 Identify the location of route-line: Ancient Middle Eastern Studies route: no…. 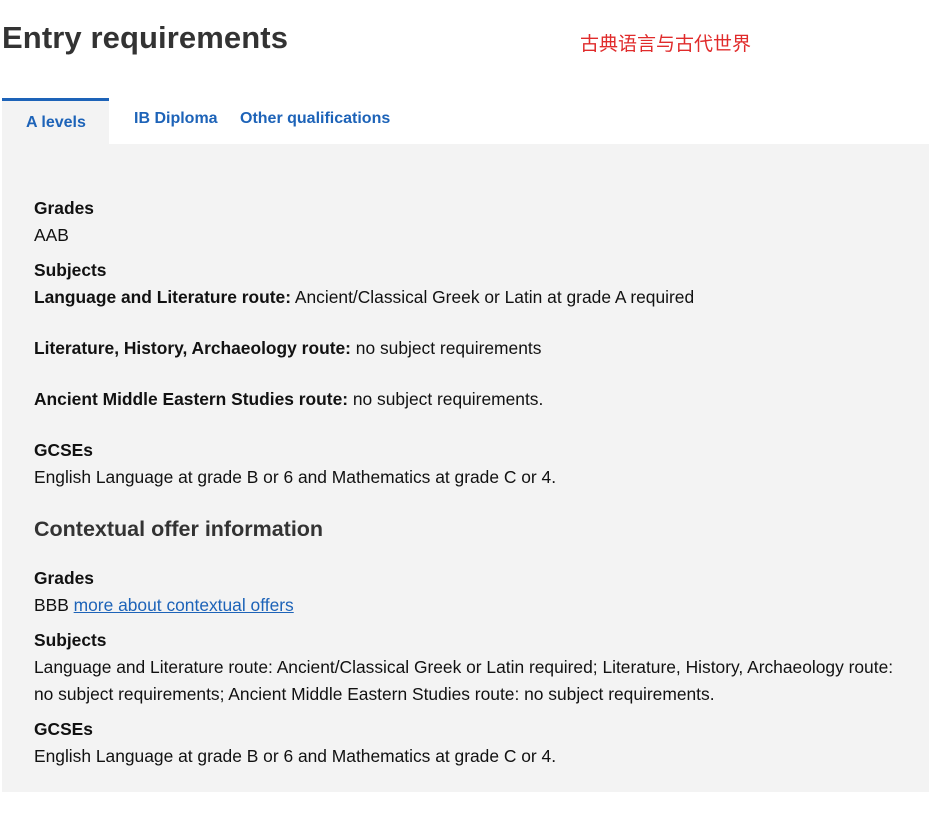
(464, 399).